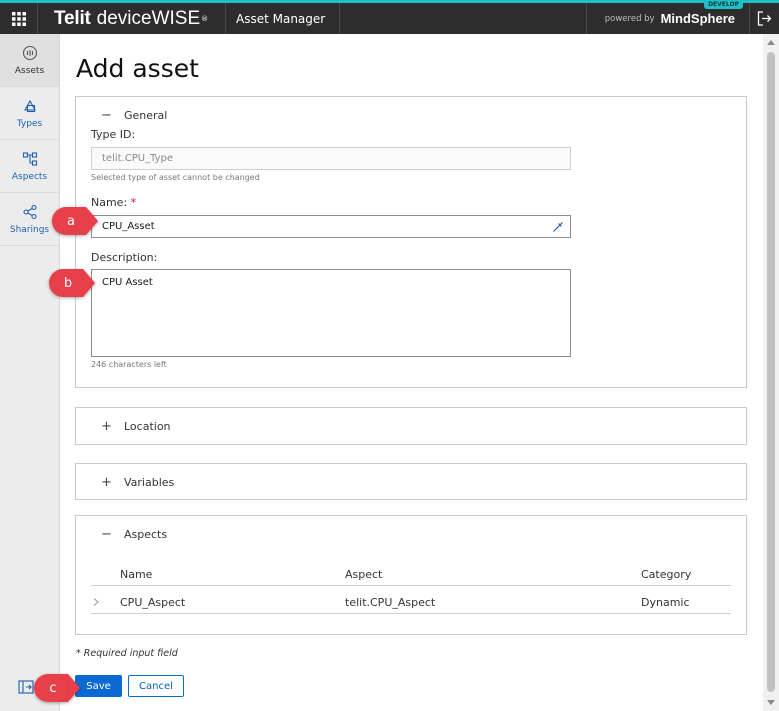 The height and width of the screenshot is (711, 779). I want to click on variables-section: + Variables, so click(411, 481).